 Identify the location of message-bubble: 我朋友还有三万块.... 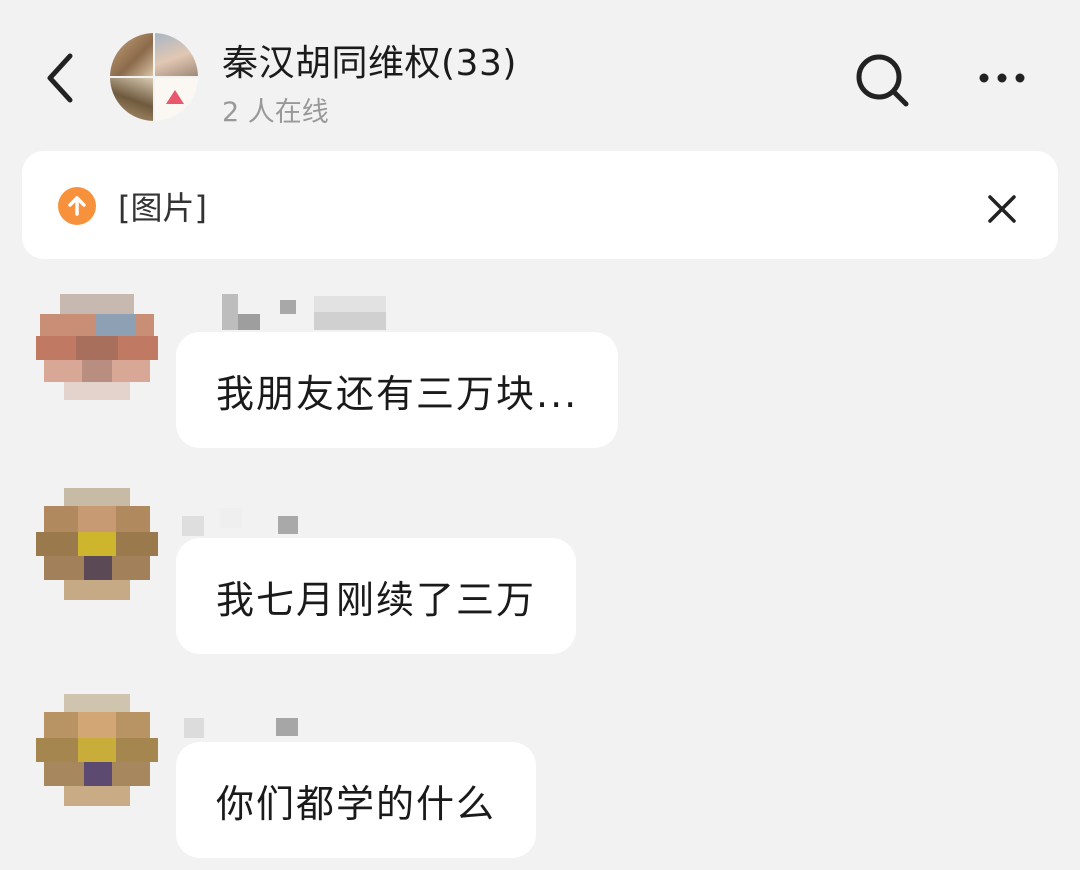
(397, 390).